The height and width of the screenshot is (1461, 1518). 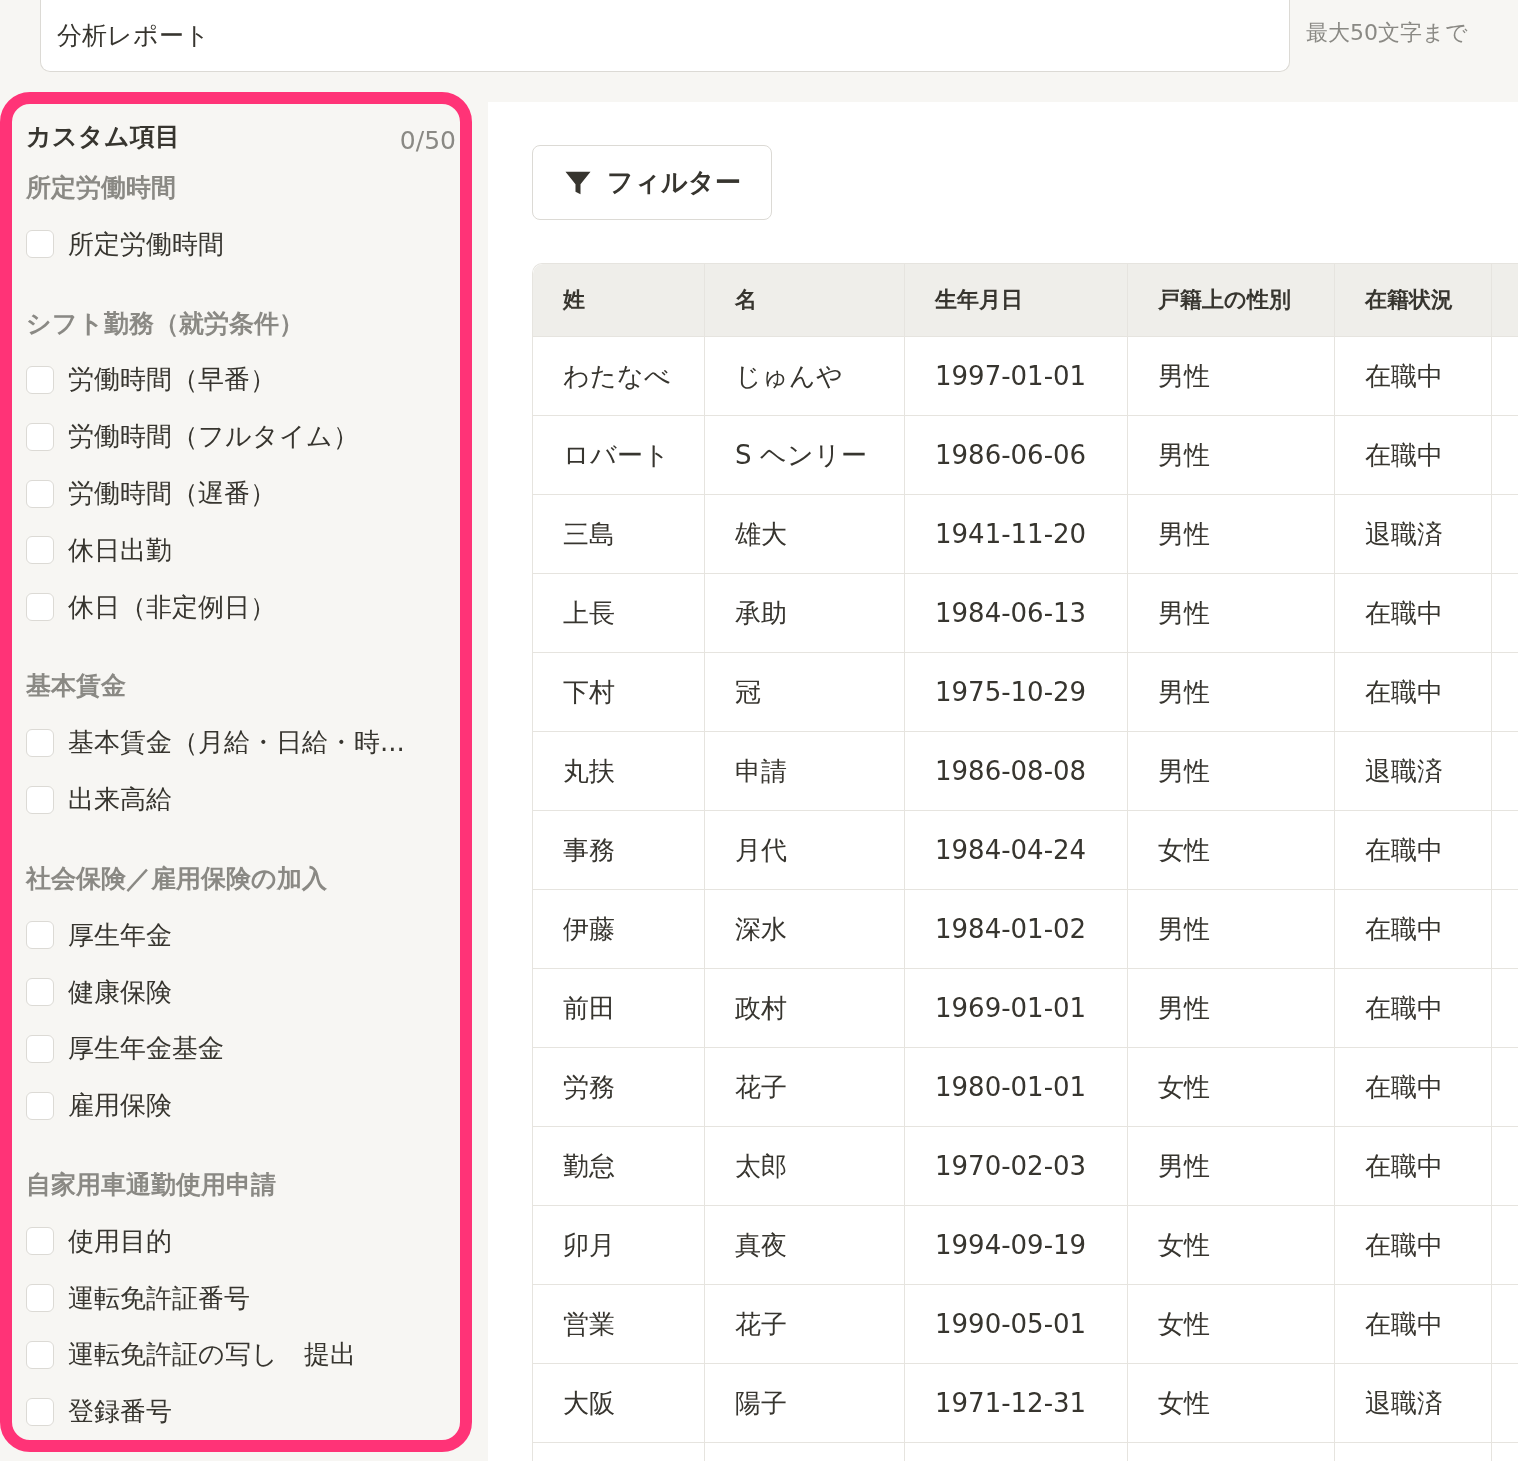 I want to click on table-cell: 真夜, so click(x=805, y=1244).